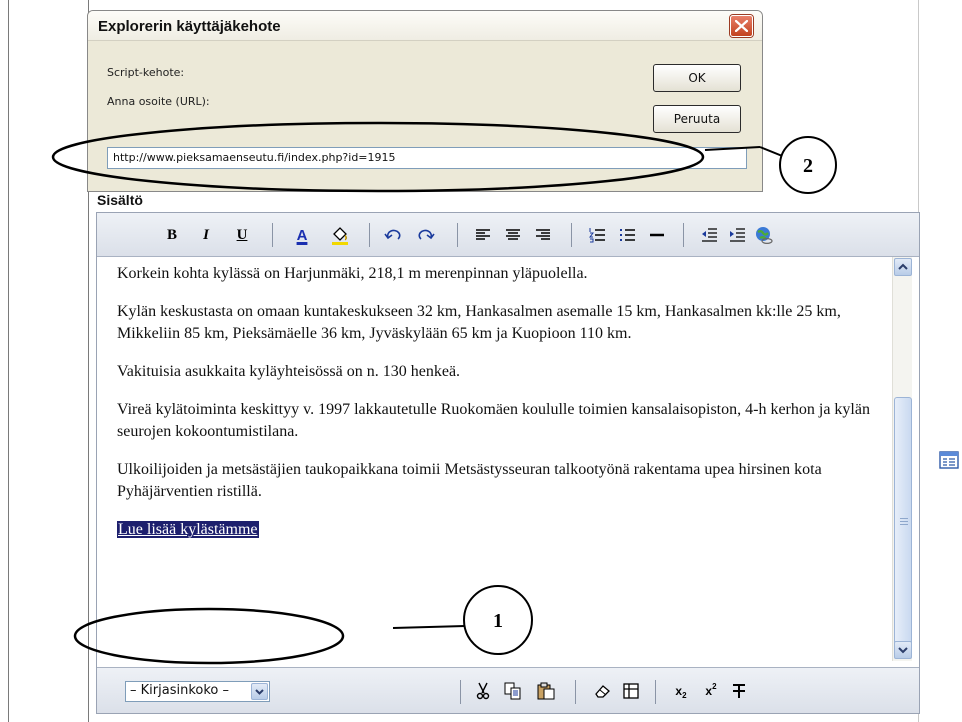  What do you see at coordinates (242, 235) in the screenshot?
I see `underline-button: U` at bounding box center [242, 235].